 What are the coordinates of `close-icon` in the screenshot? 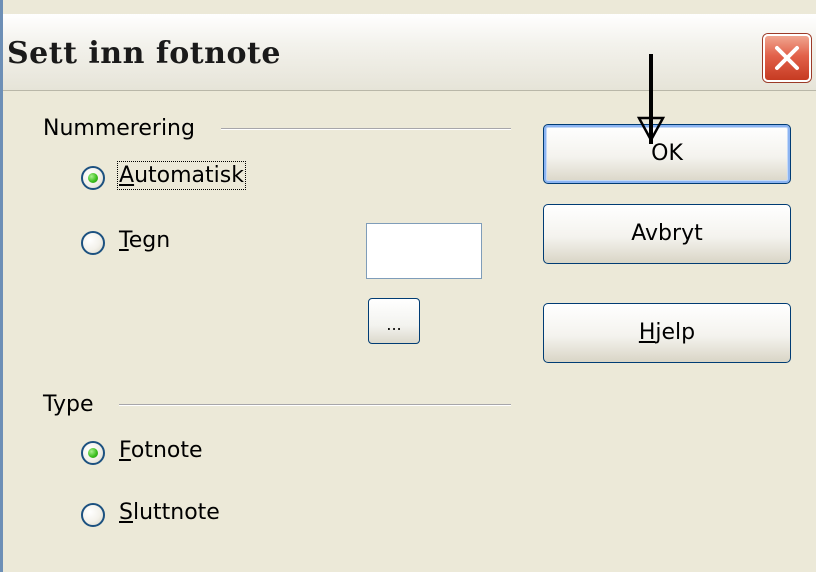 It's located at (787, 58).